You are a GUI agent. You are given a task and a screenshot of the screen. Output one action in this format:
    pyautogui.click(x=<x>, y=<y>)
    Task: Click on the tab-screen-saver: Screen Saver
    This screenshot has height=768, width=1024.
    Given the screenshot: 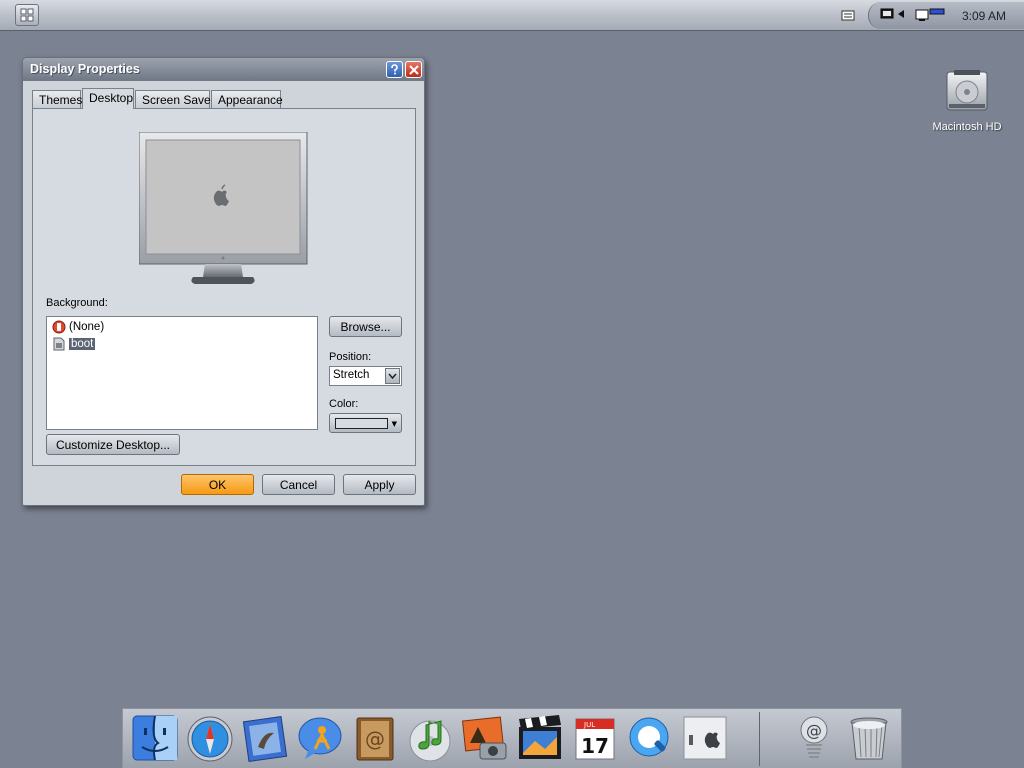 What is the action you would take?
    pyautogui.click(x=175, y=99)
    